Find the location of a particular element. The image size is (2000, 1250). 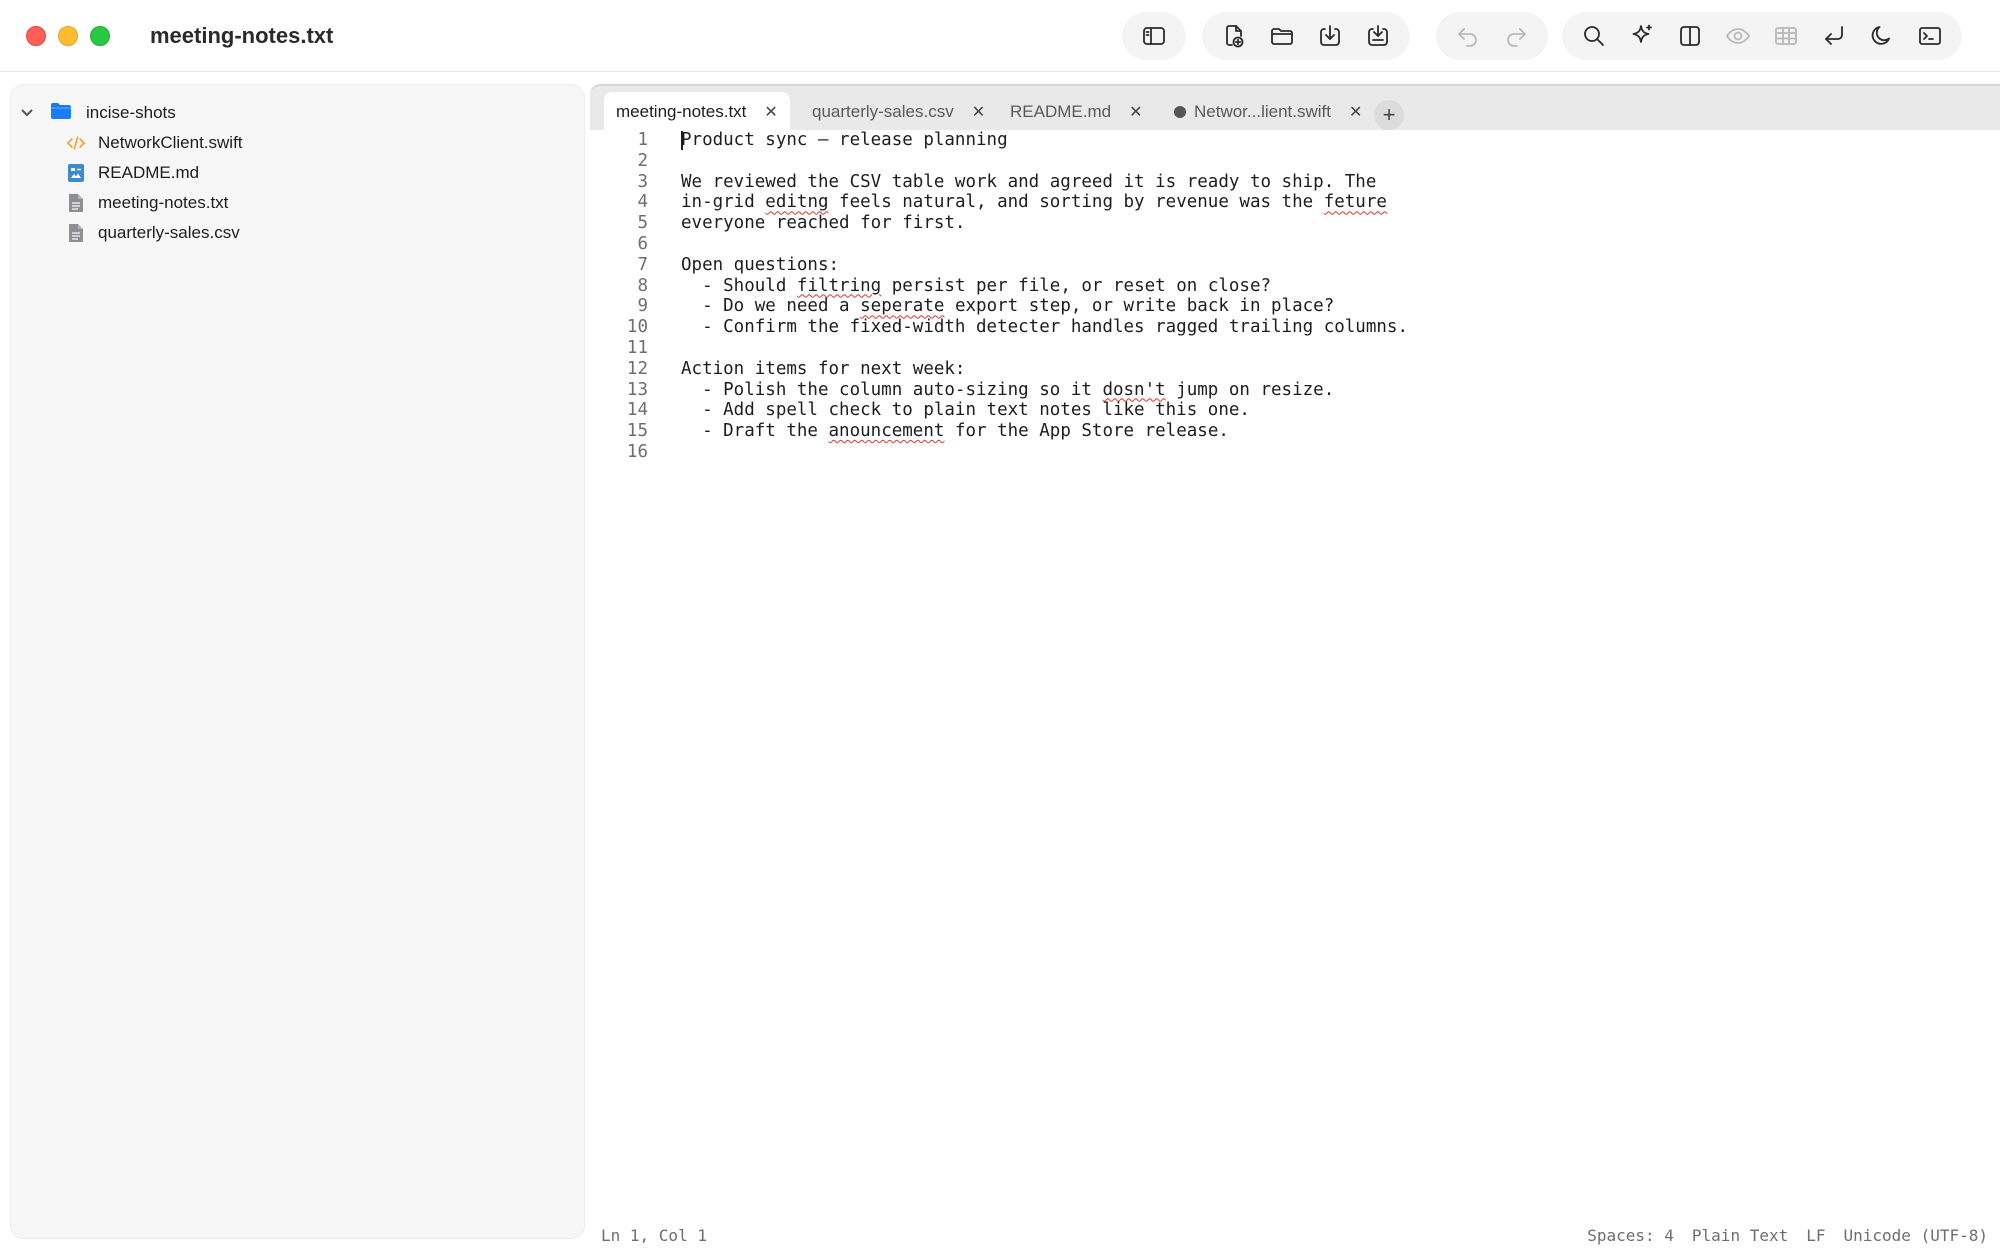

sidebar-item-readme: README.md is located at coordinates (132, 173).